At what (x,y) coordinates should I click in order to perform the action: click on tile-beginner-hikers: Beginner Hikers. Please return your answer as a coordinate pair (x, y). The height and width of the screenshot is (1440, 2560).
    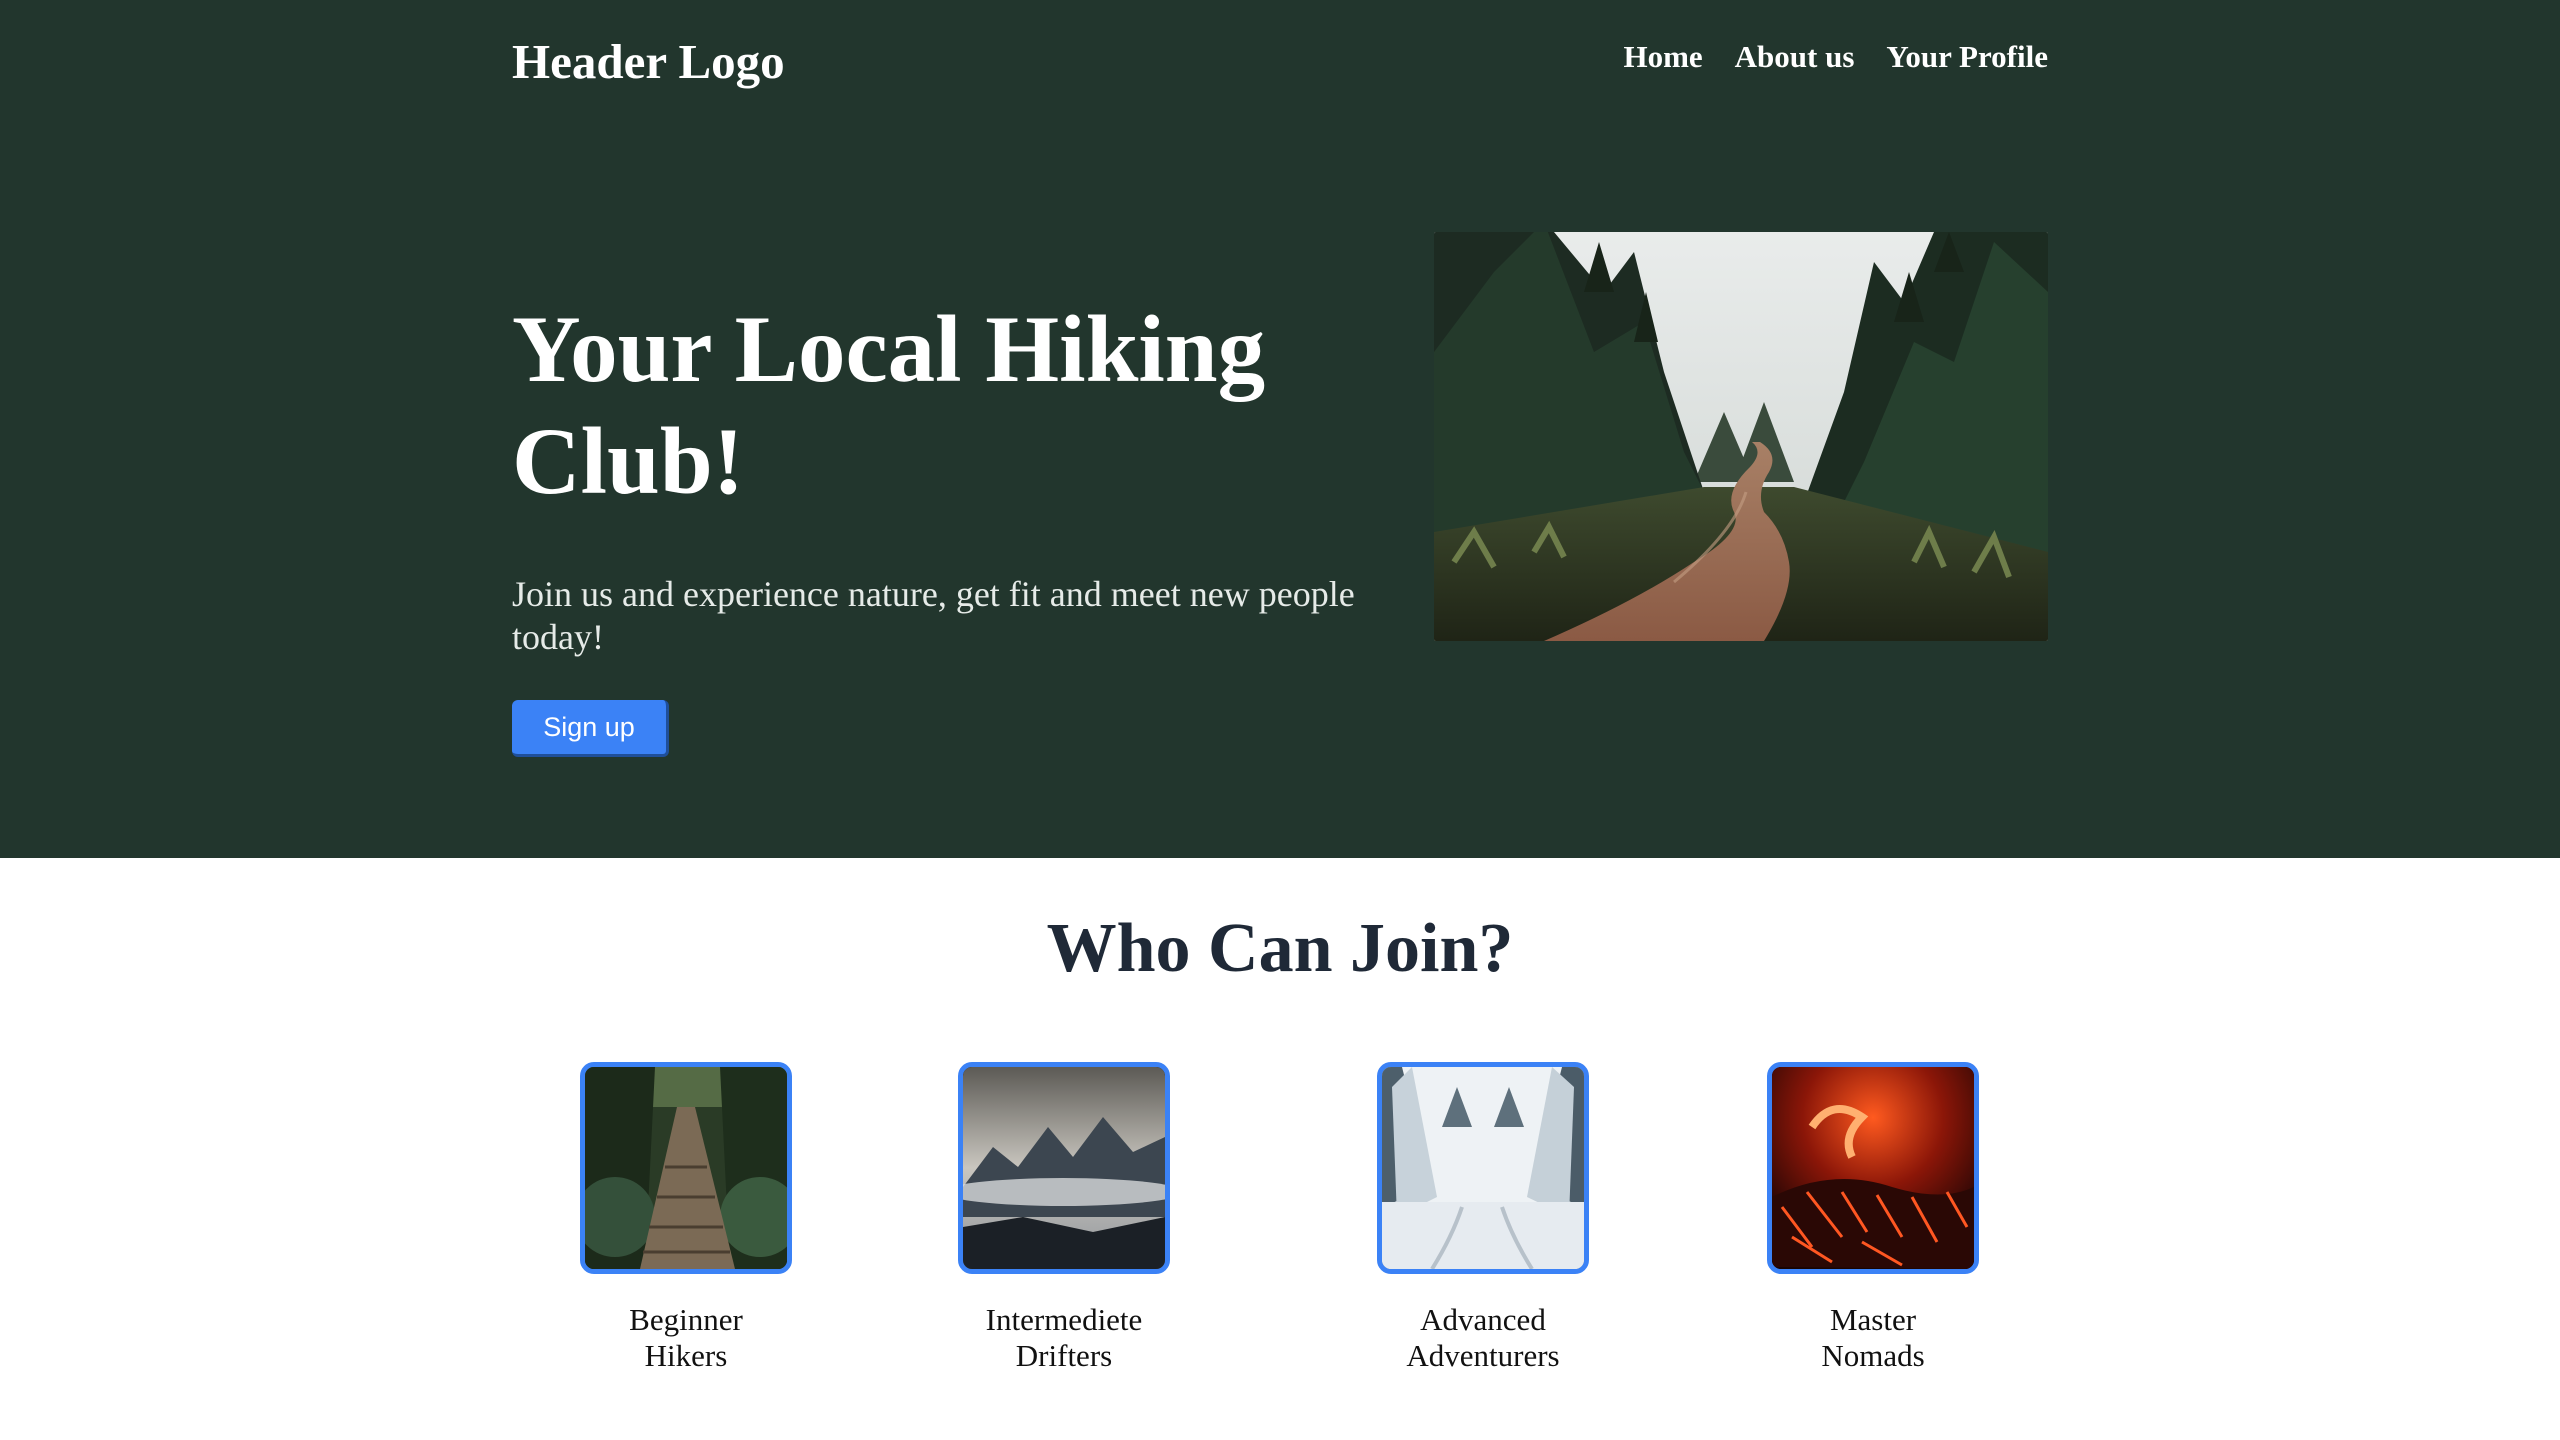
    Looking at the image, I should click on (686, 1218).